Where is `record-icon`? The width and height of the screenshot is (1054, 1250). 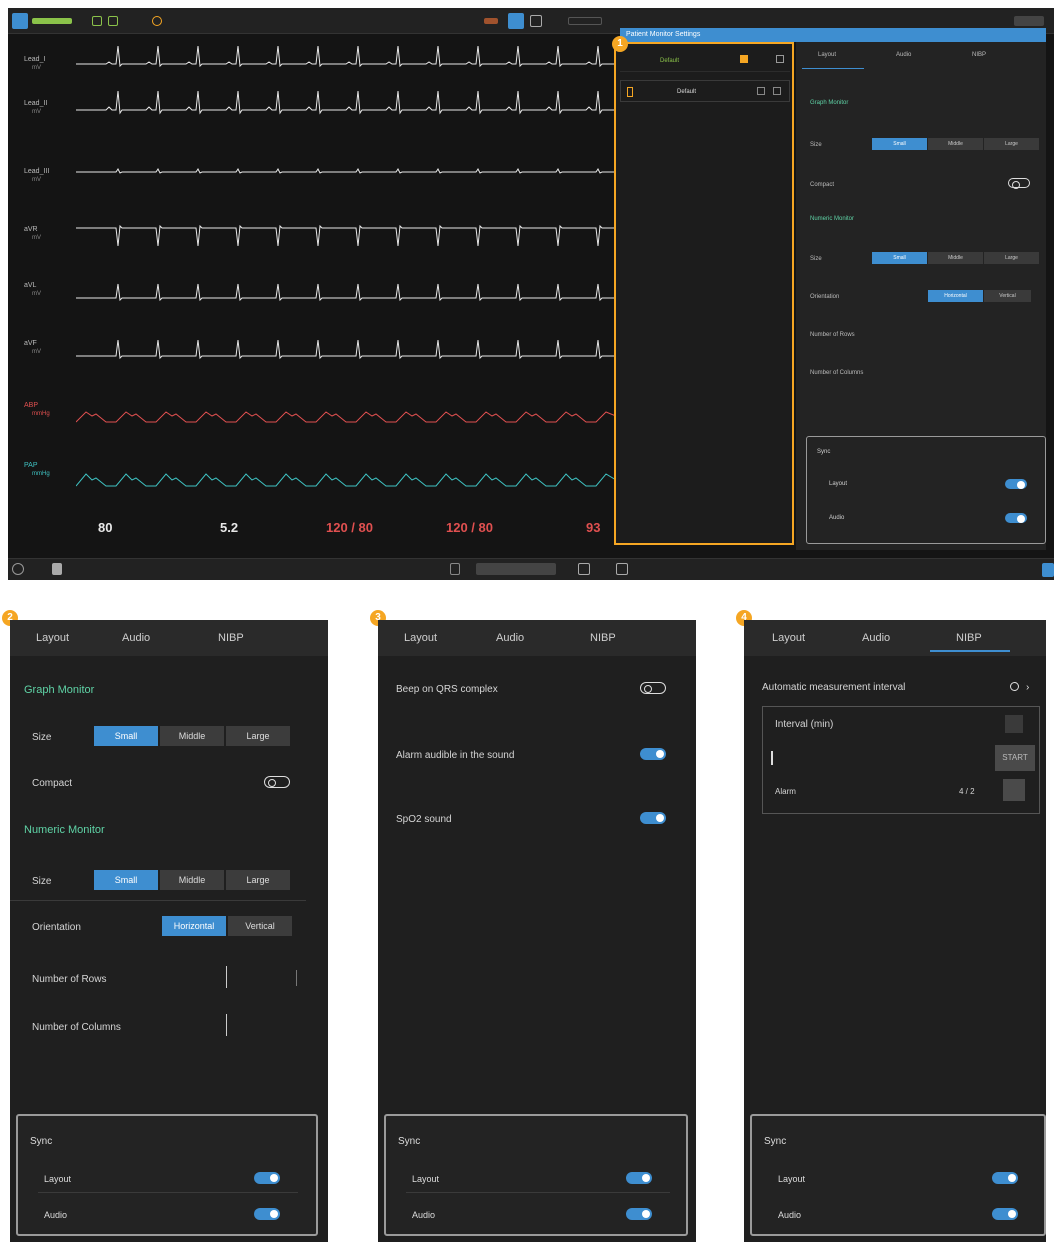 record-icon is located at coordinates (491, 21).